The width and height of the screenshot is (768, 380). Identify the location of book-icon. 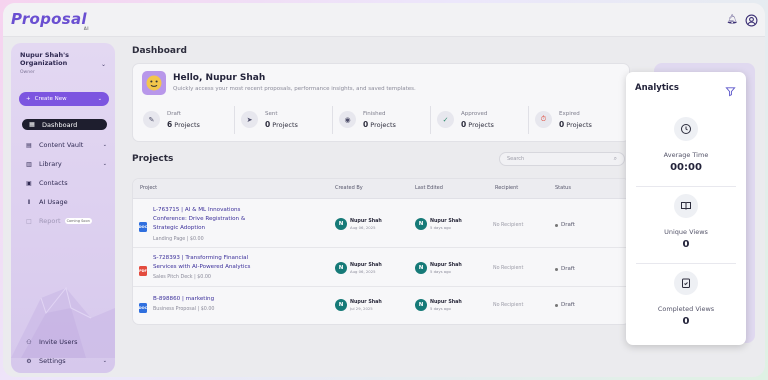
(686, 206).